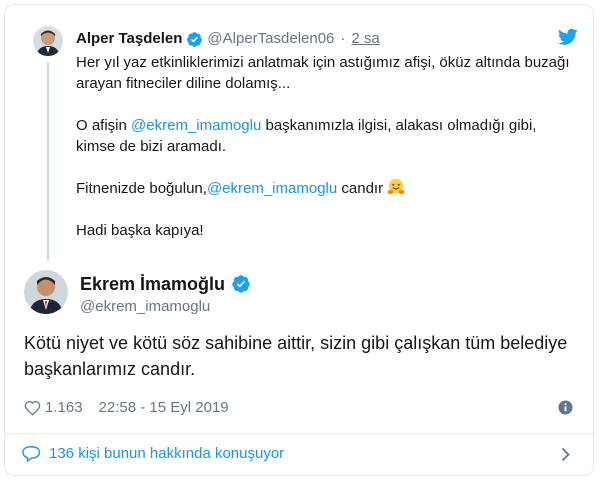 Image resolution: width=600 pixels, height=481 pixels. Describe the element at coordinates (31, 454) in the screenshot. I see `speech-bubble-icon` at that location.